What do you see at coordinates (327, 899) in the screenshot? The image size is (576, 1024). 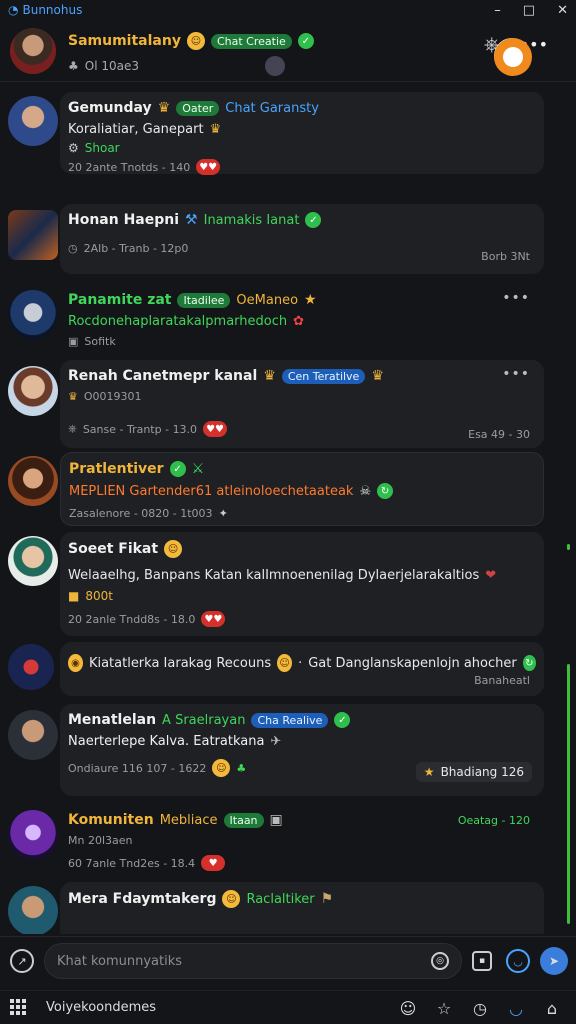 I see `bookmark-icon: ⚑` at bounding box center [327, 899].